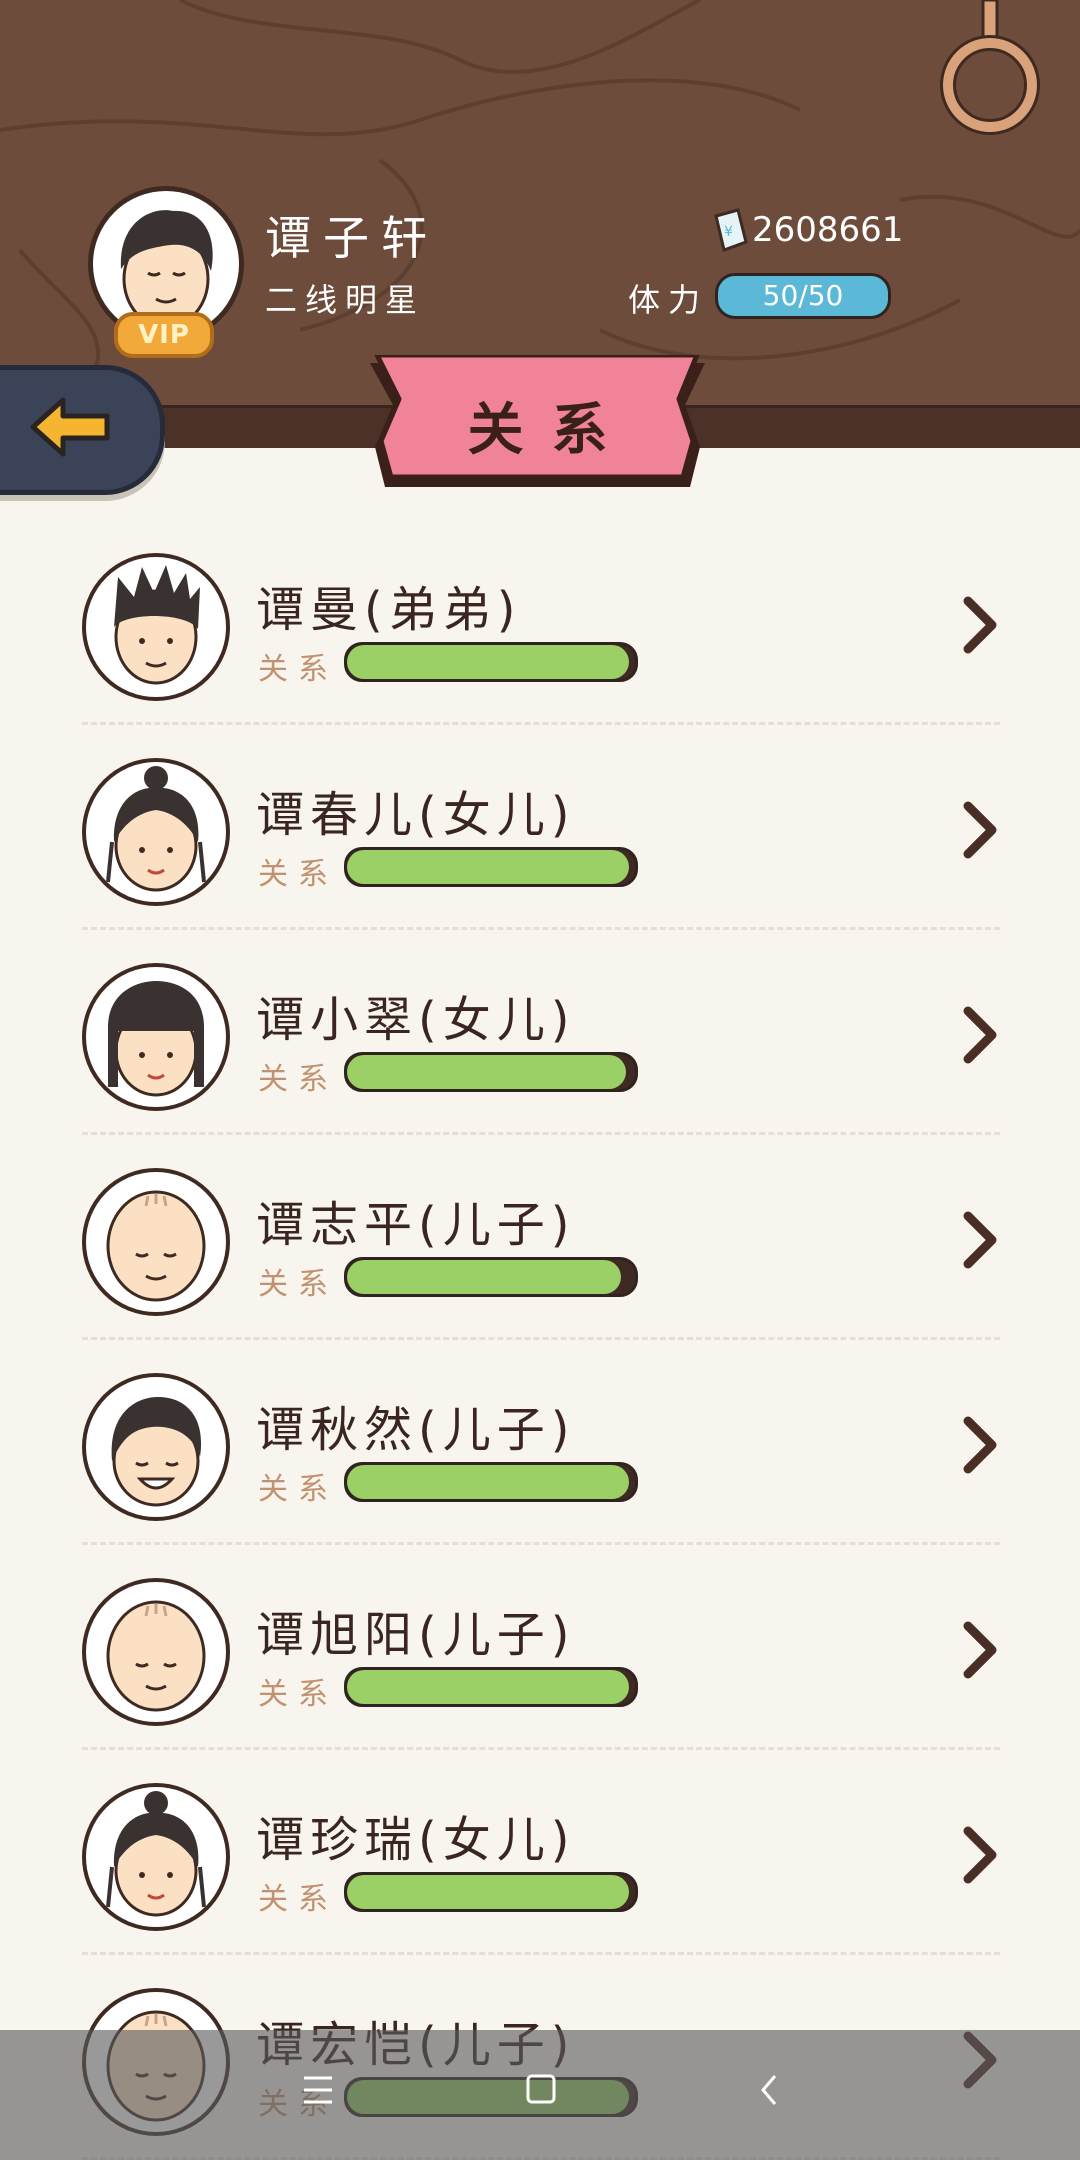 The width and height of the screenshot is (1080, 2160). I want to click on short-hair-boy-icon, so click(156, 1452).